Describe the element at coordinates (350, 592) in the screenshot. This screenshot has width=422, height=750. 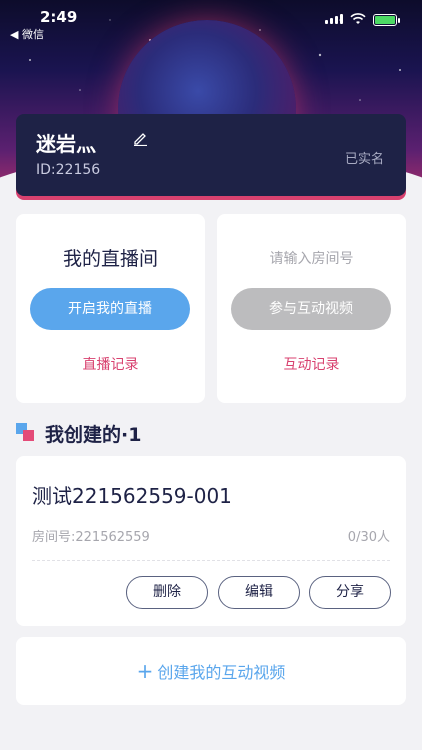
I see `share-button: 分享` at that location.